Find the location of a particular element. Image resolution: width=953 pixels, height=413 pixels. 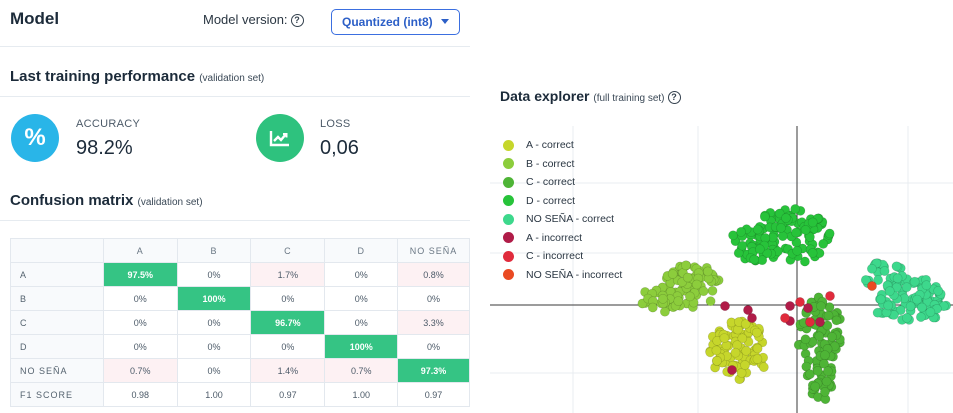

percent-icon: % is located at coordinates (35, 138).